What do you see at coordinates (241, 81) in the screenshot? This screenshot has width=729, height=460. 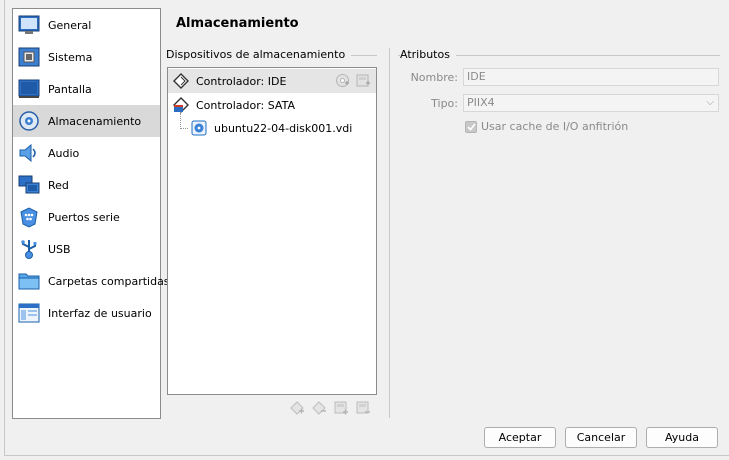 I see `tree-item-label: Controlador: IDE` at bounding box center [241, 81].